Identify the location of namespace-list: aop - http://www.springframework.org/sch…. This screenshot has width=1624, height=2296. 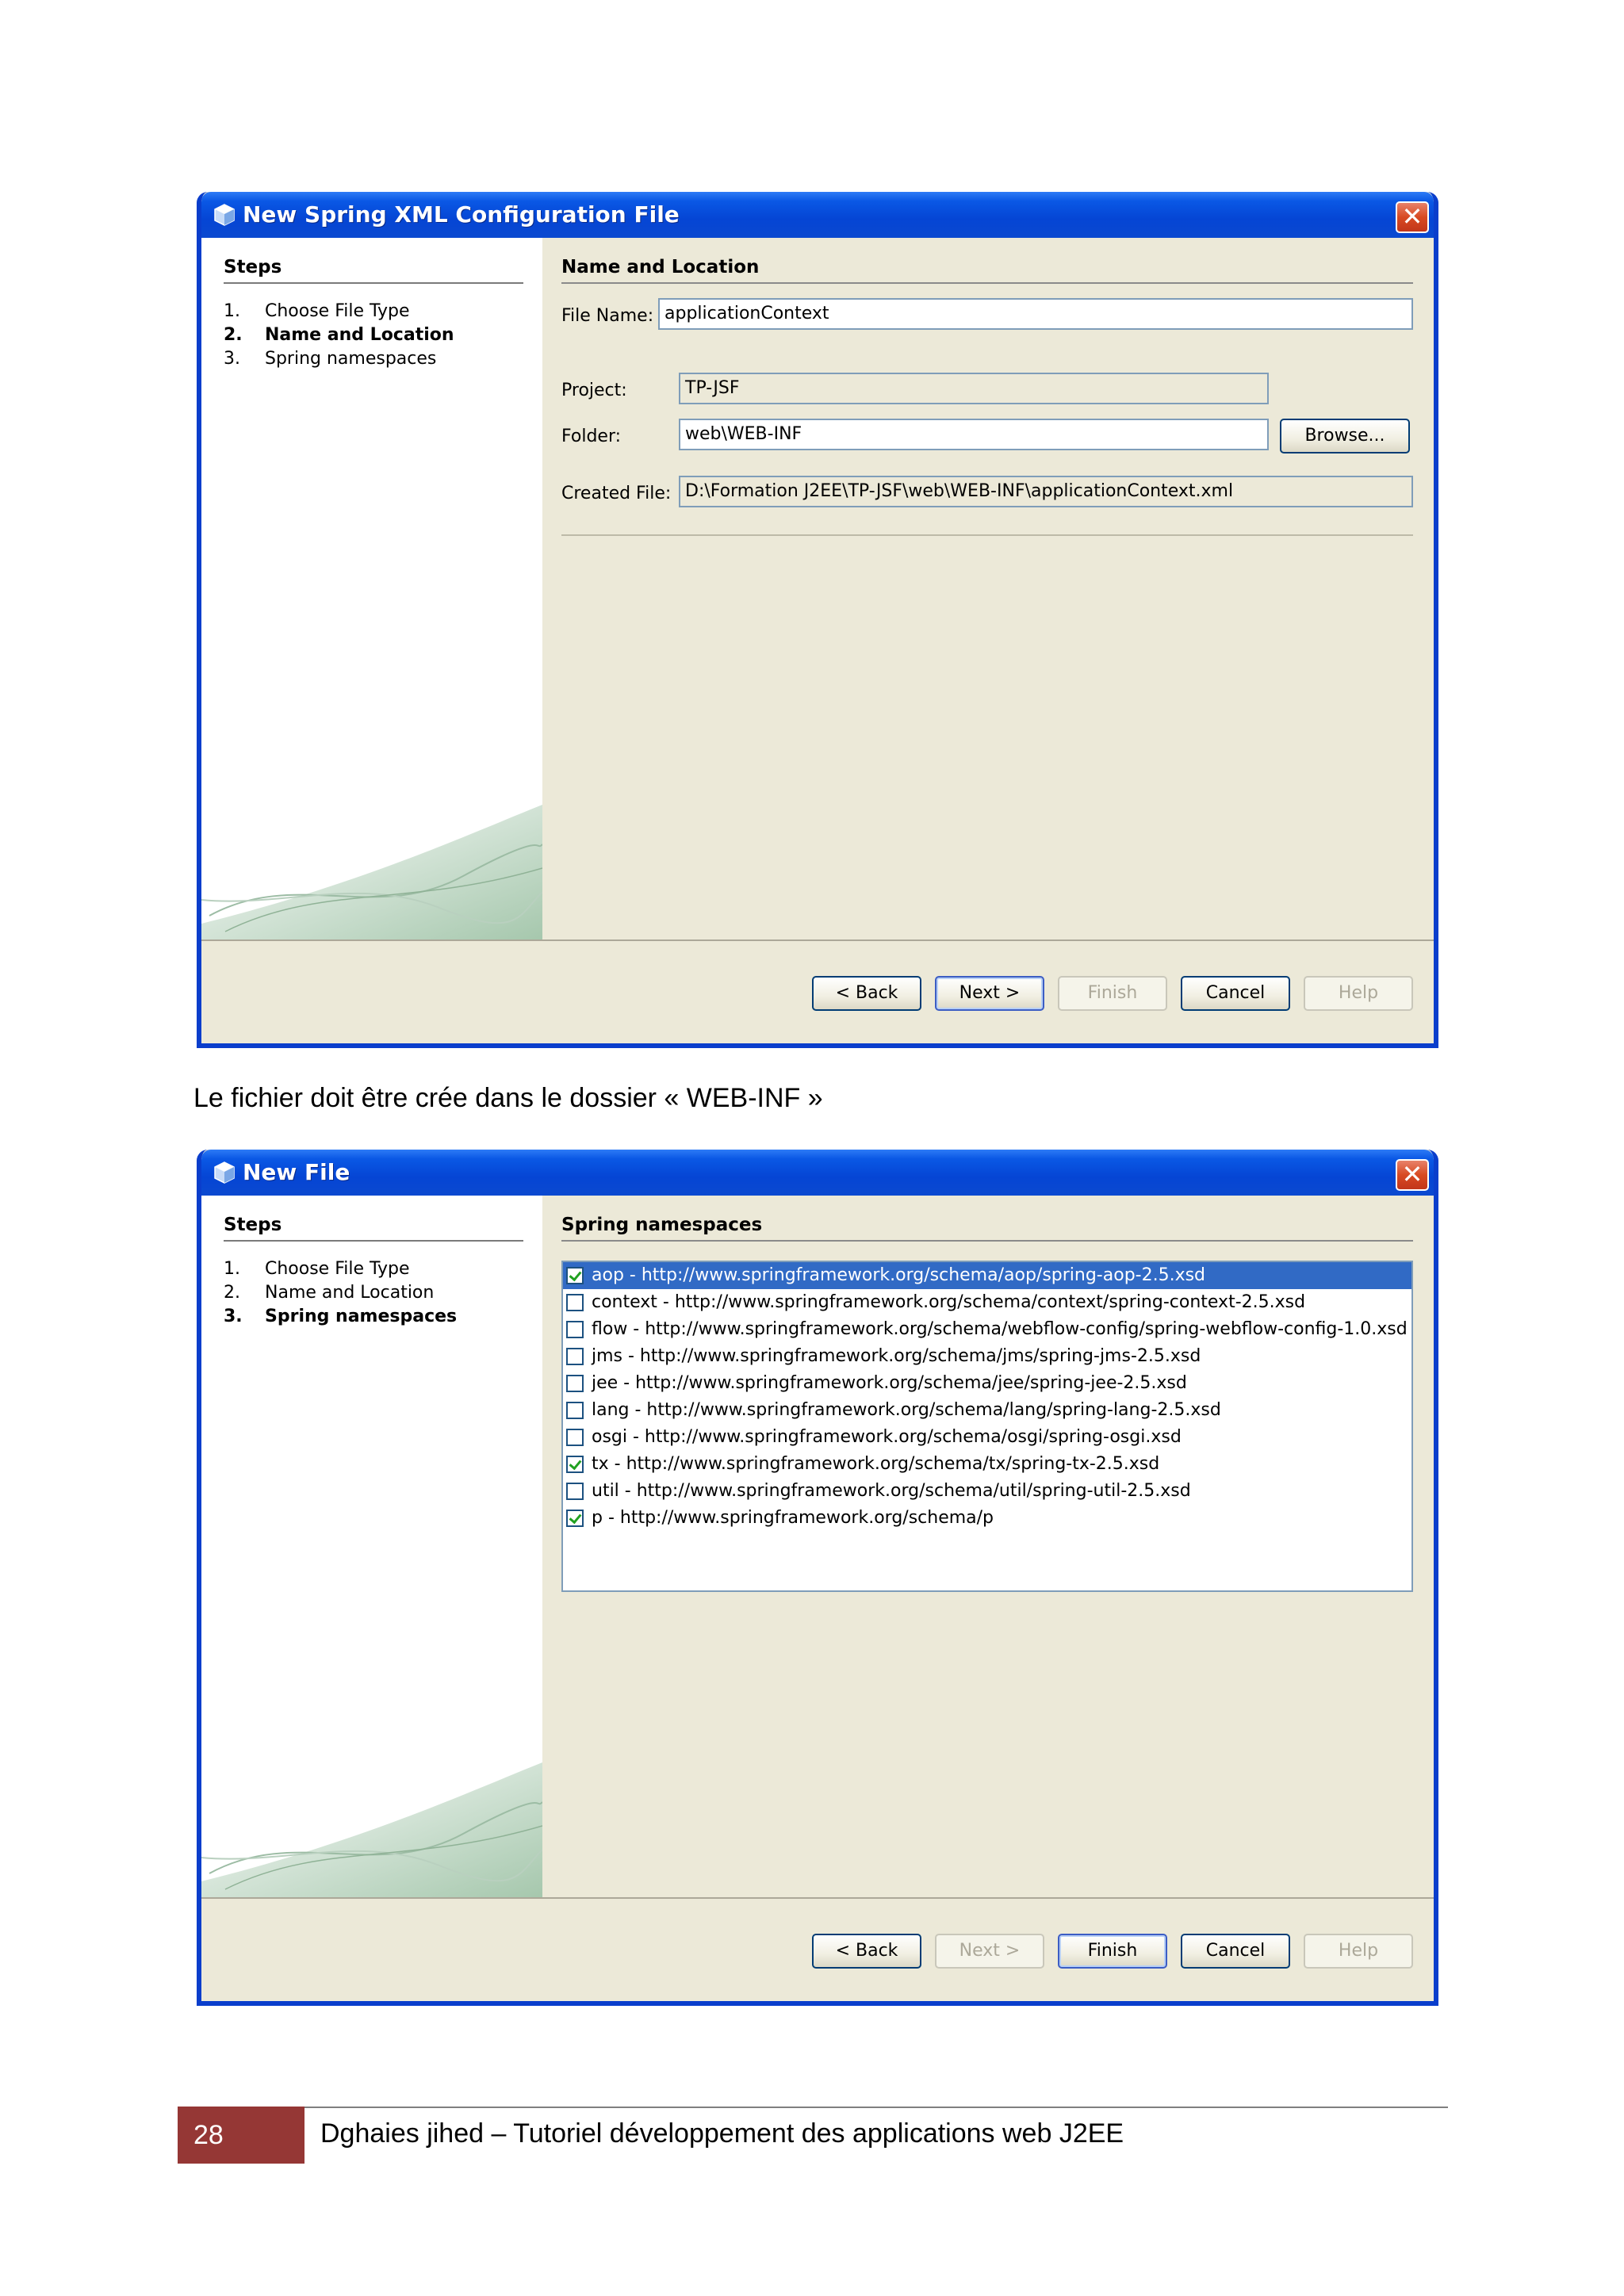
(987, 1427).